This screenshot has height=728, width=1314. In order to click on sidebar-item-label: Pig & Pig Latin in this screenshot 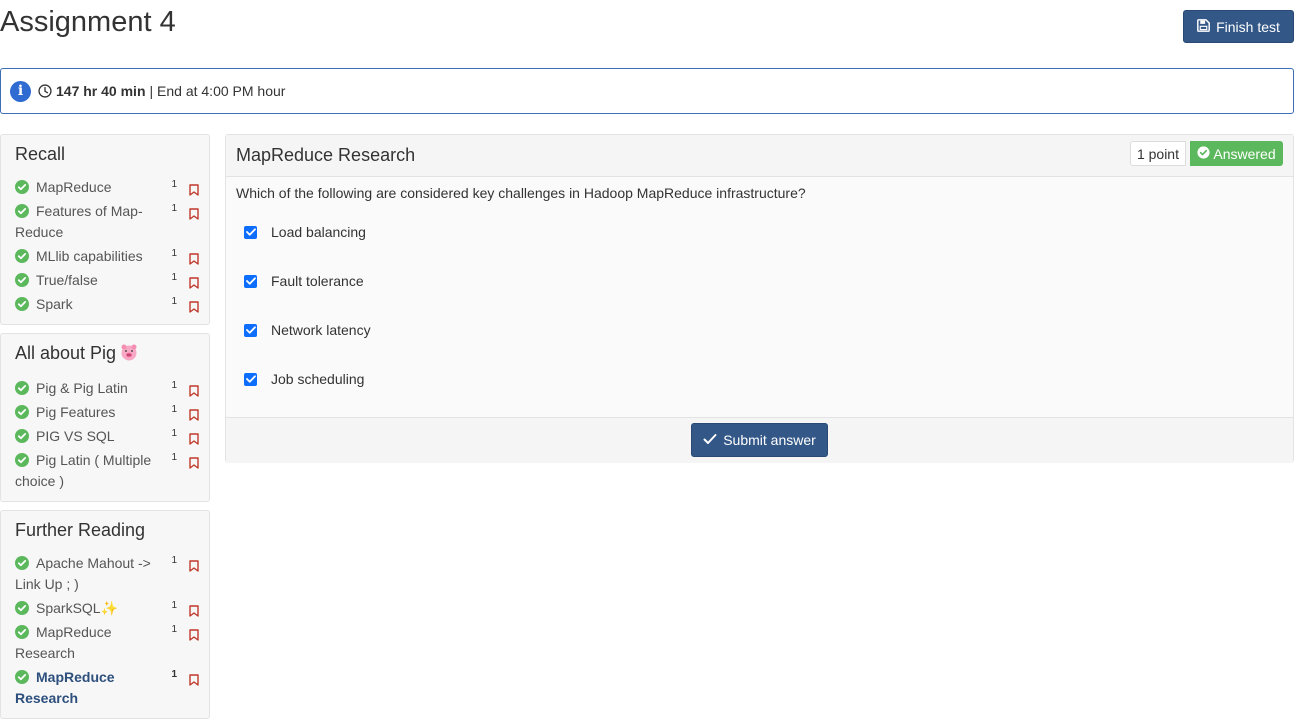, I will do `click(82, 387)`.